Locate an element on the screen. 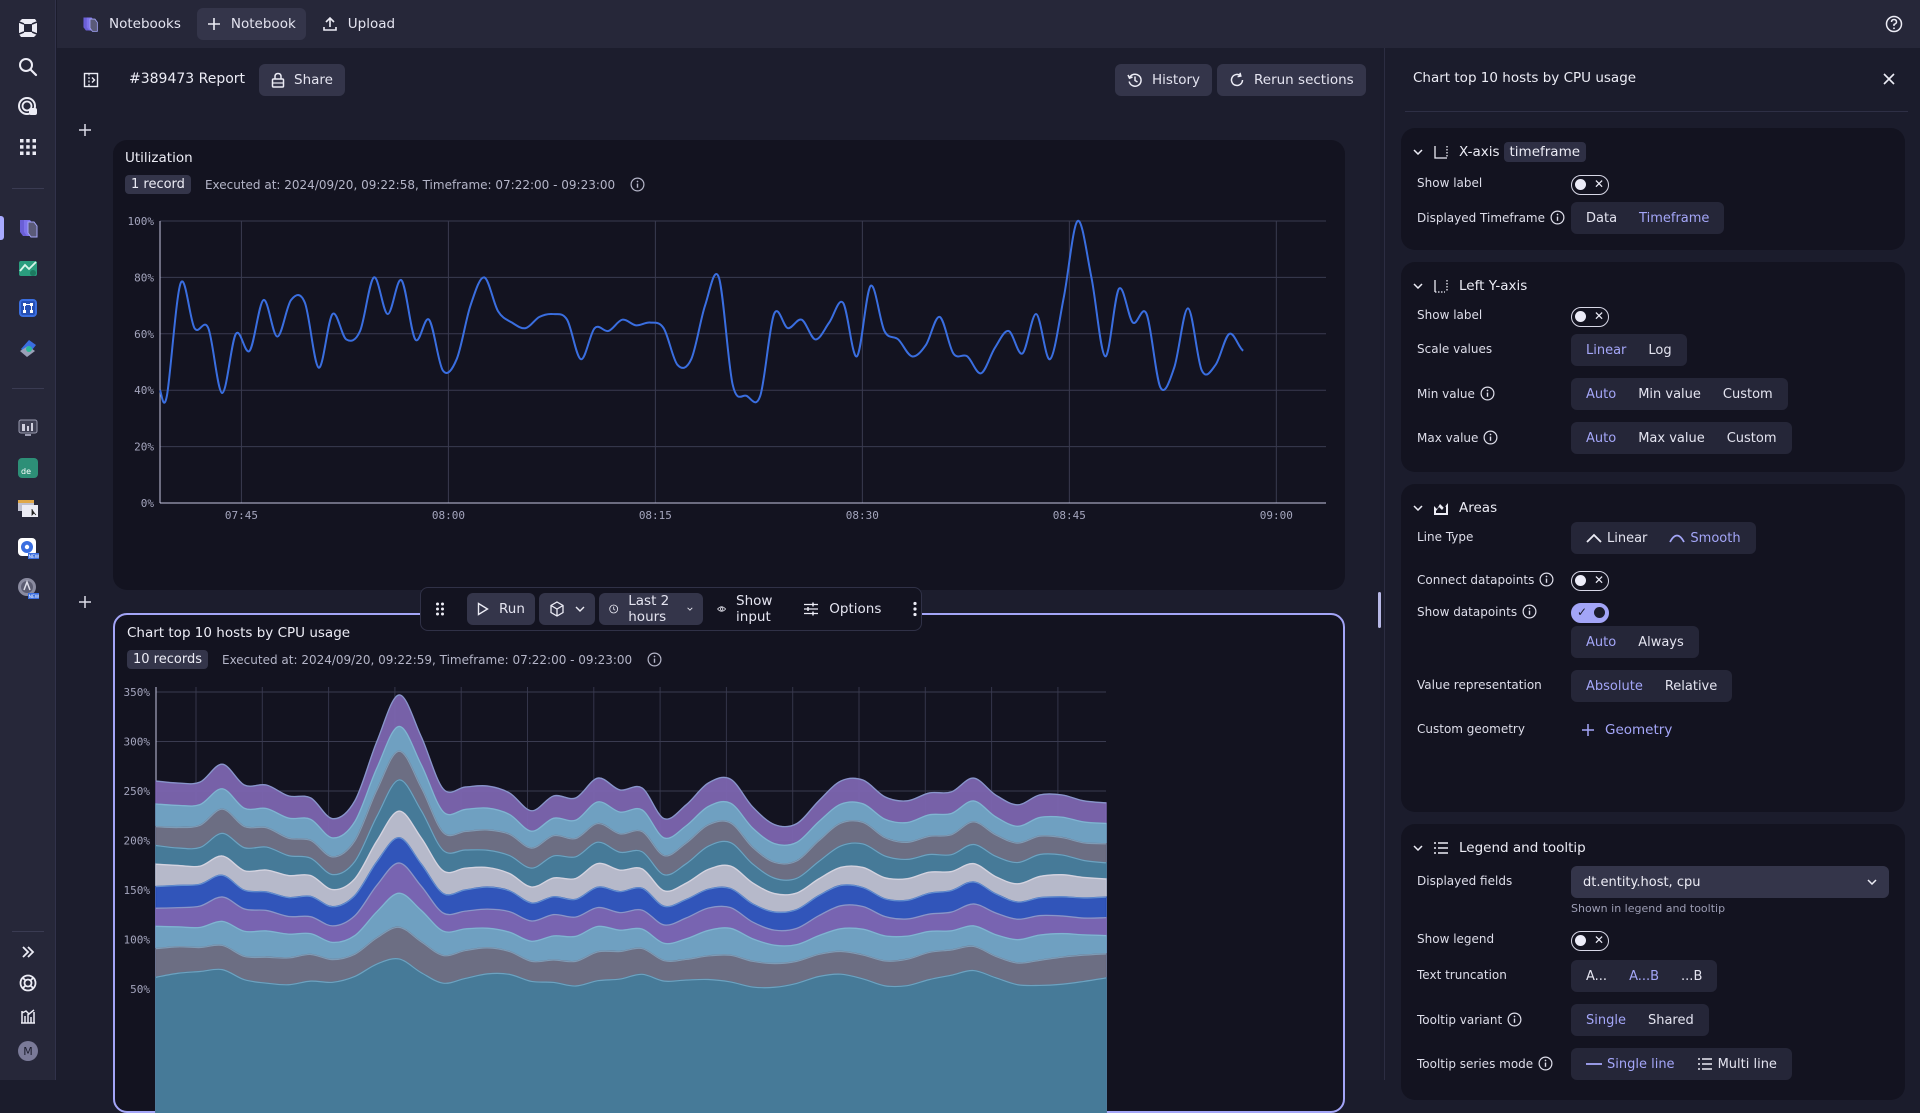 This screenshot has height=1113, width=1920. custom-geometry-row: Custom geometry Geometry is located at coordinates (1653, 730).